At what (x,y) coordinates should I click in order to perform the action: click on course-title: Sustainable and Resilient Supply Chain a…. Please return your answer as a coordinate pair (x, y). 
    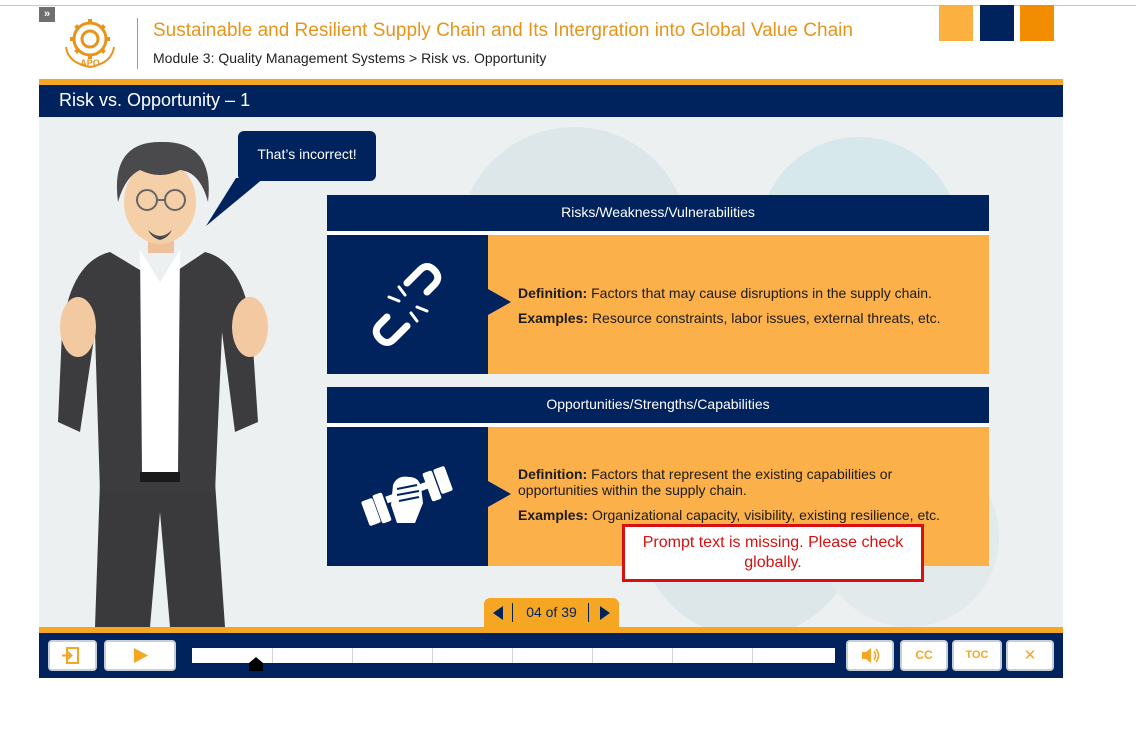
    Looking at the image, I should click on (503, 30).